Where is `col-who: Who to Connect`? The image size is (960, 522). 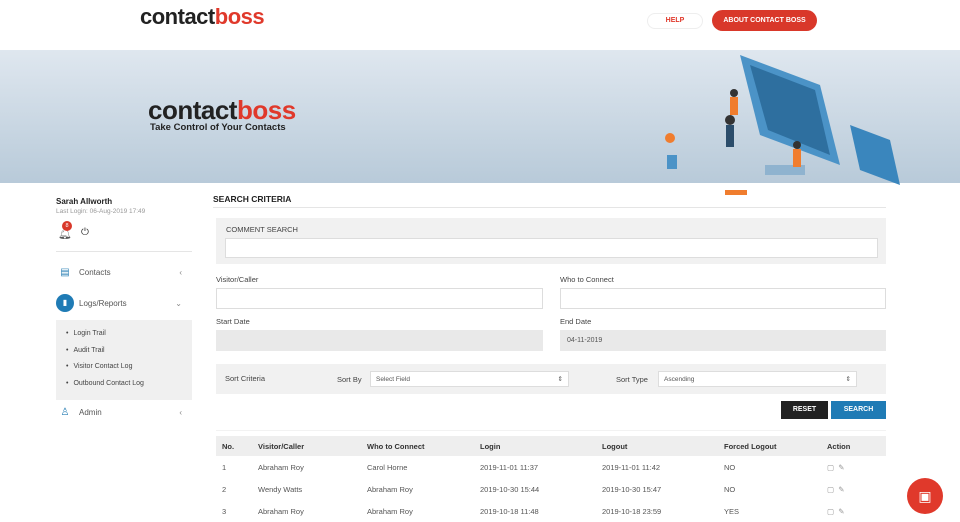
col-who: Who to Connect is located at coordinates (417, 446).